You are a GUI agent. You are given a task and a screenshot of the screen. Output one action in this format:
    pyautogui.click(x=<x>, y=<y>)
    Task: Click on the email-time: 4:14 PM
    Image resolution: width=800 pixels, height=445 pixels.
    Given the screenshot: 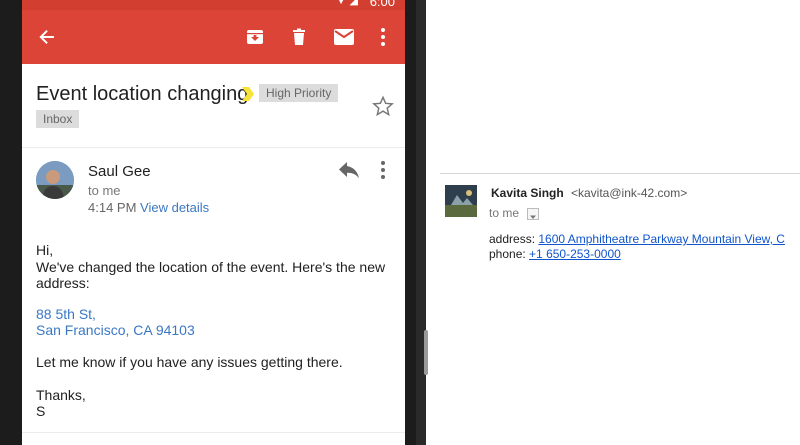 What is the action you would take?
    pyautogui.click(x=112, y=207)
    